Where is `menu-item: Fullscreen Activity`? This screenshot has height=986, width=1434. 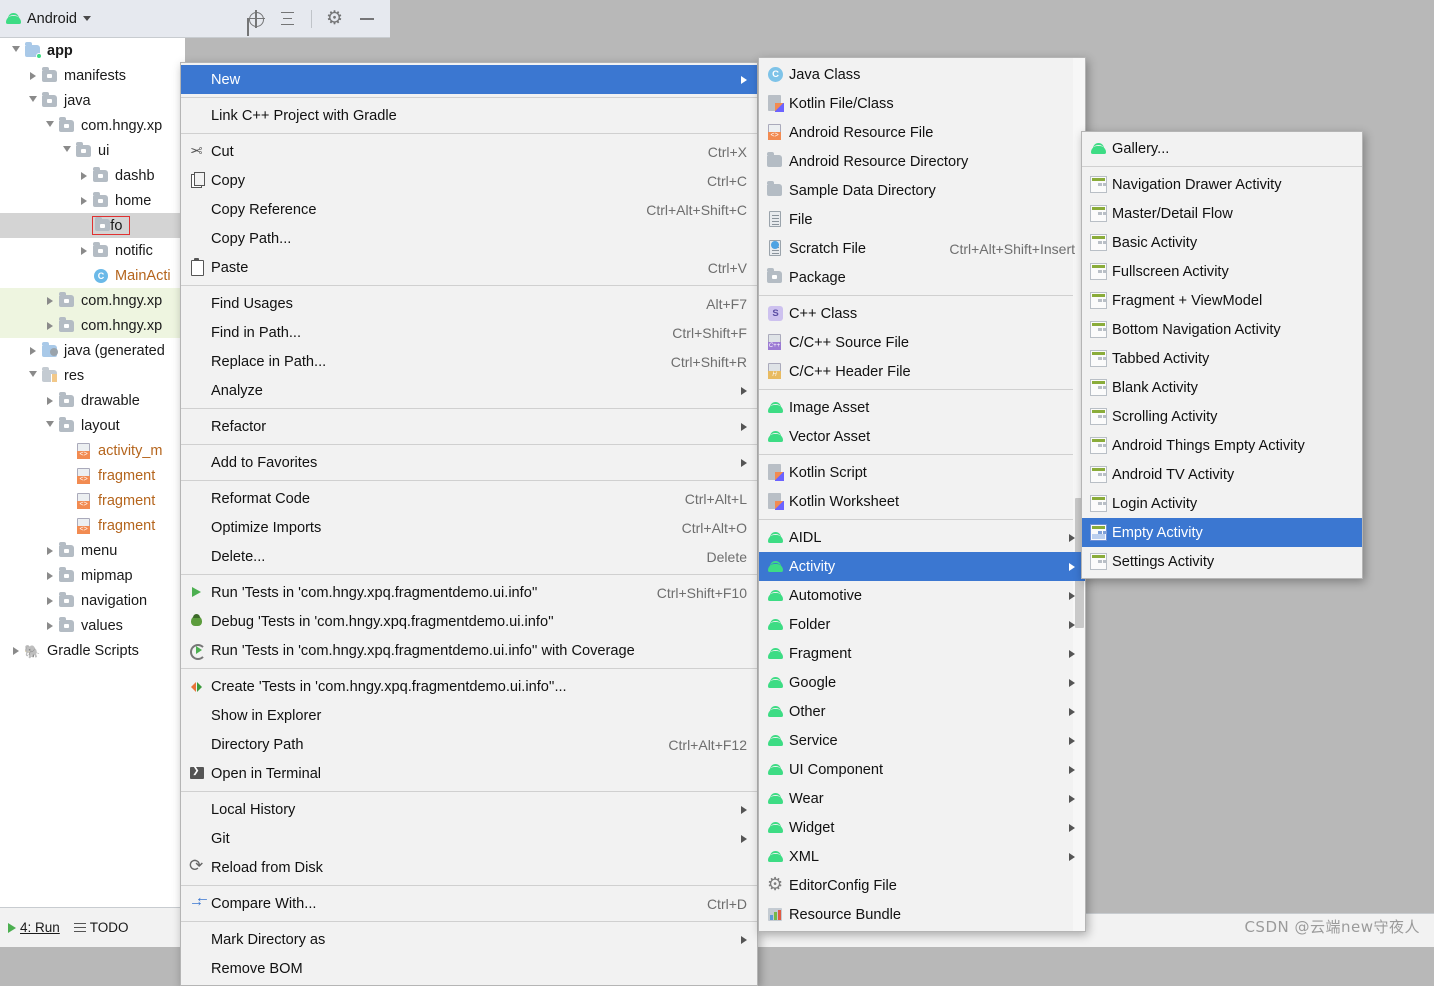
menu-item: Fullscreen Activity is located at coordinates (1222, 271).